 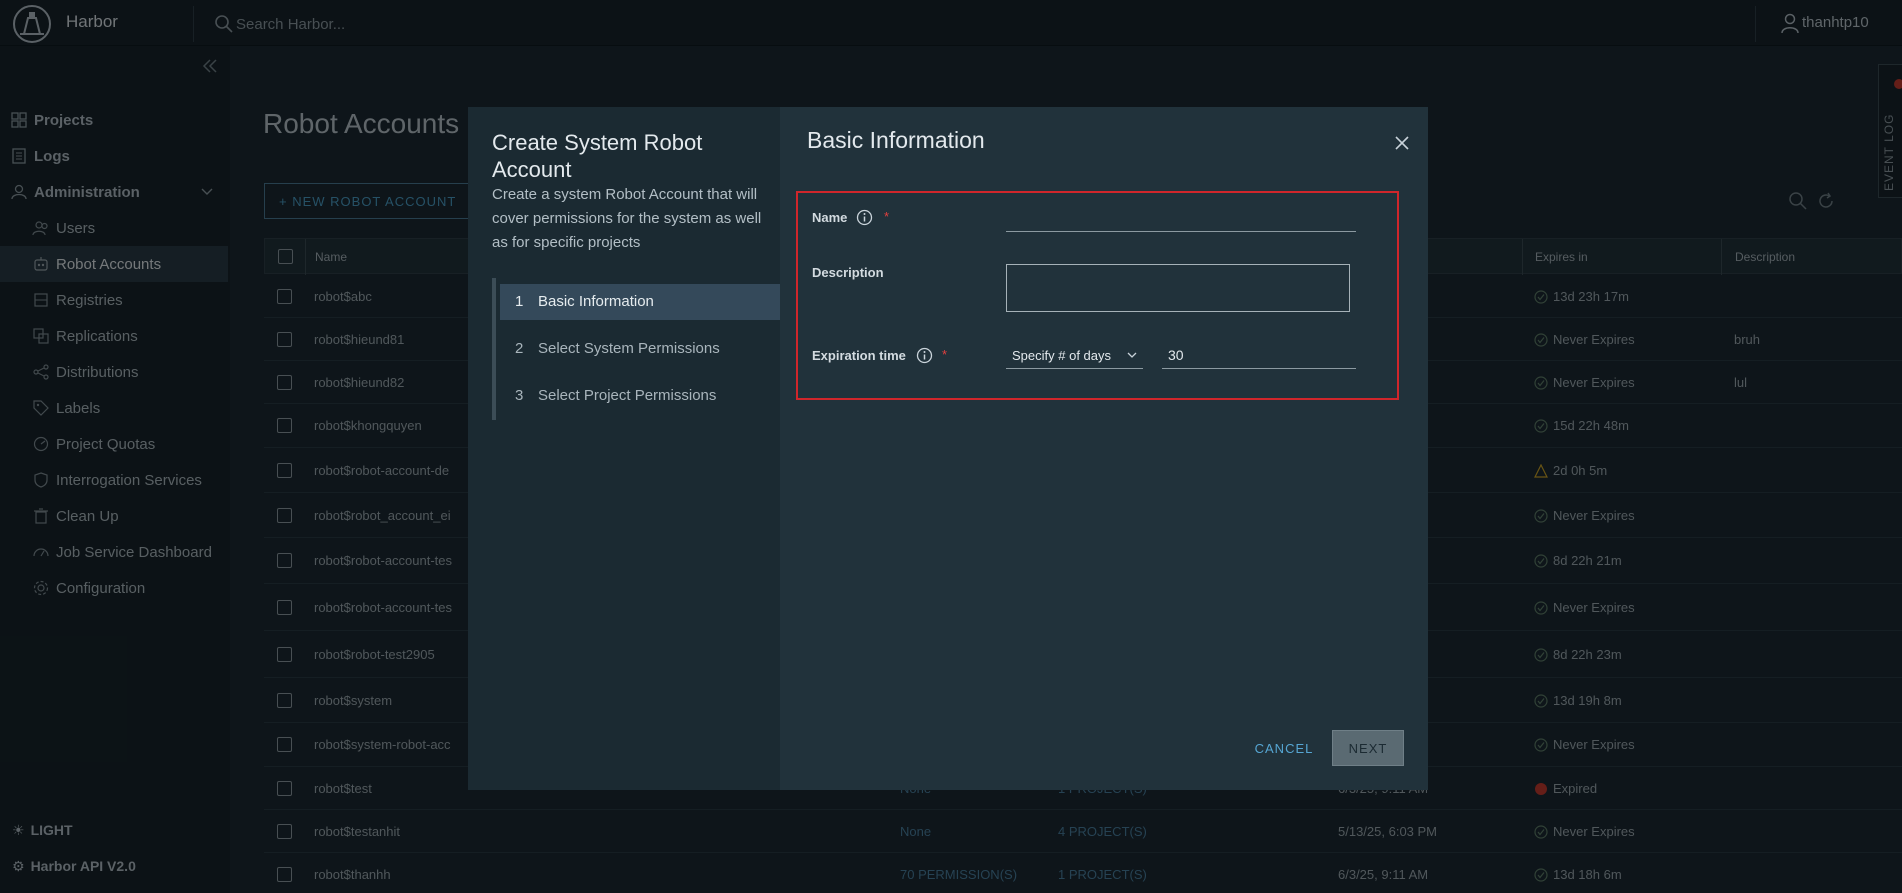 I want to click on step-label: Basic Information, so click(x=596, y=301).